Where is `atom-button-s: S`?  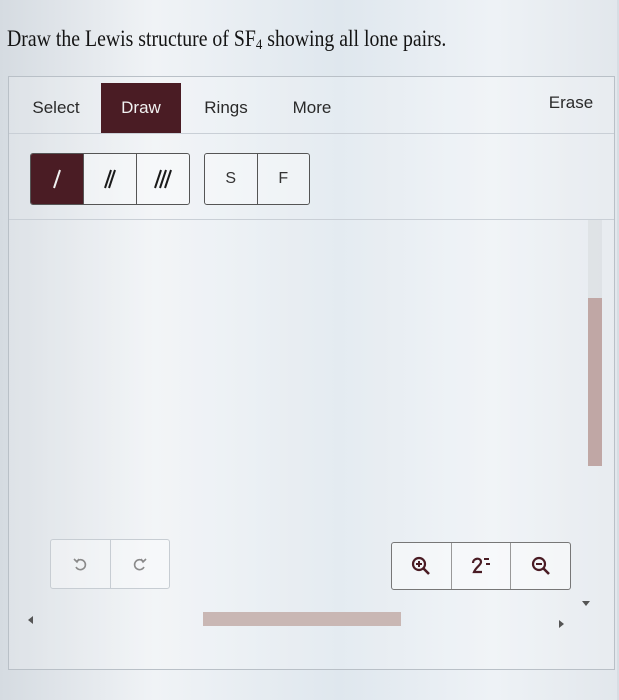 atom-button-s: S is located at coordinates (231, 179).